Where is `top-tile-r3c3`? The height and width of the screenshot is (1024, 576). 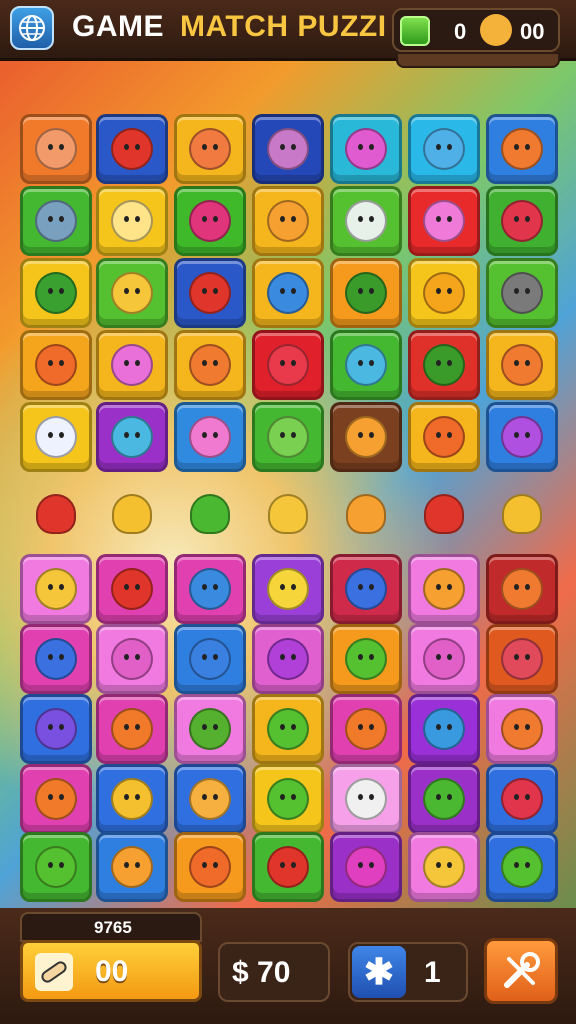 top-tile-r3c3 is located at coordinates (210, 293).